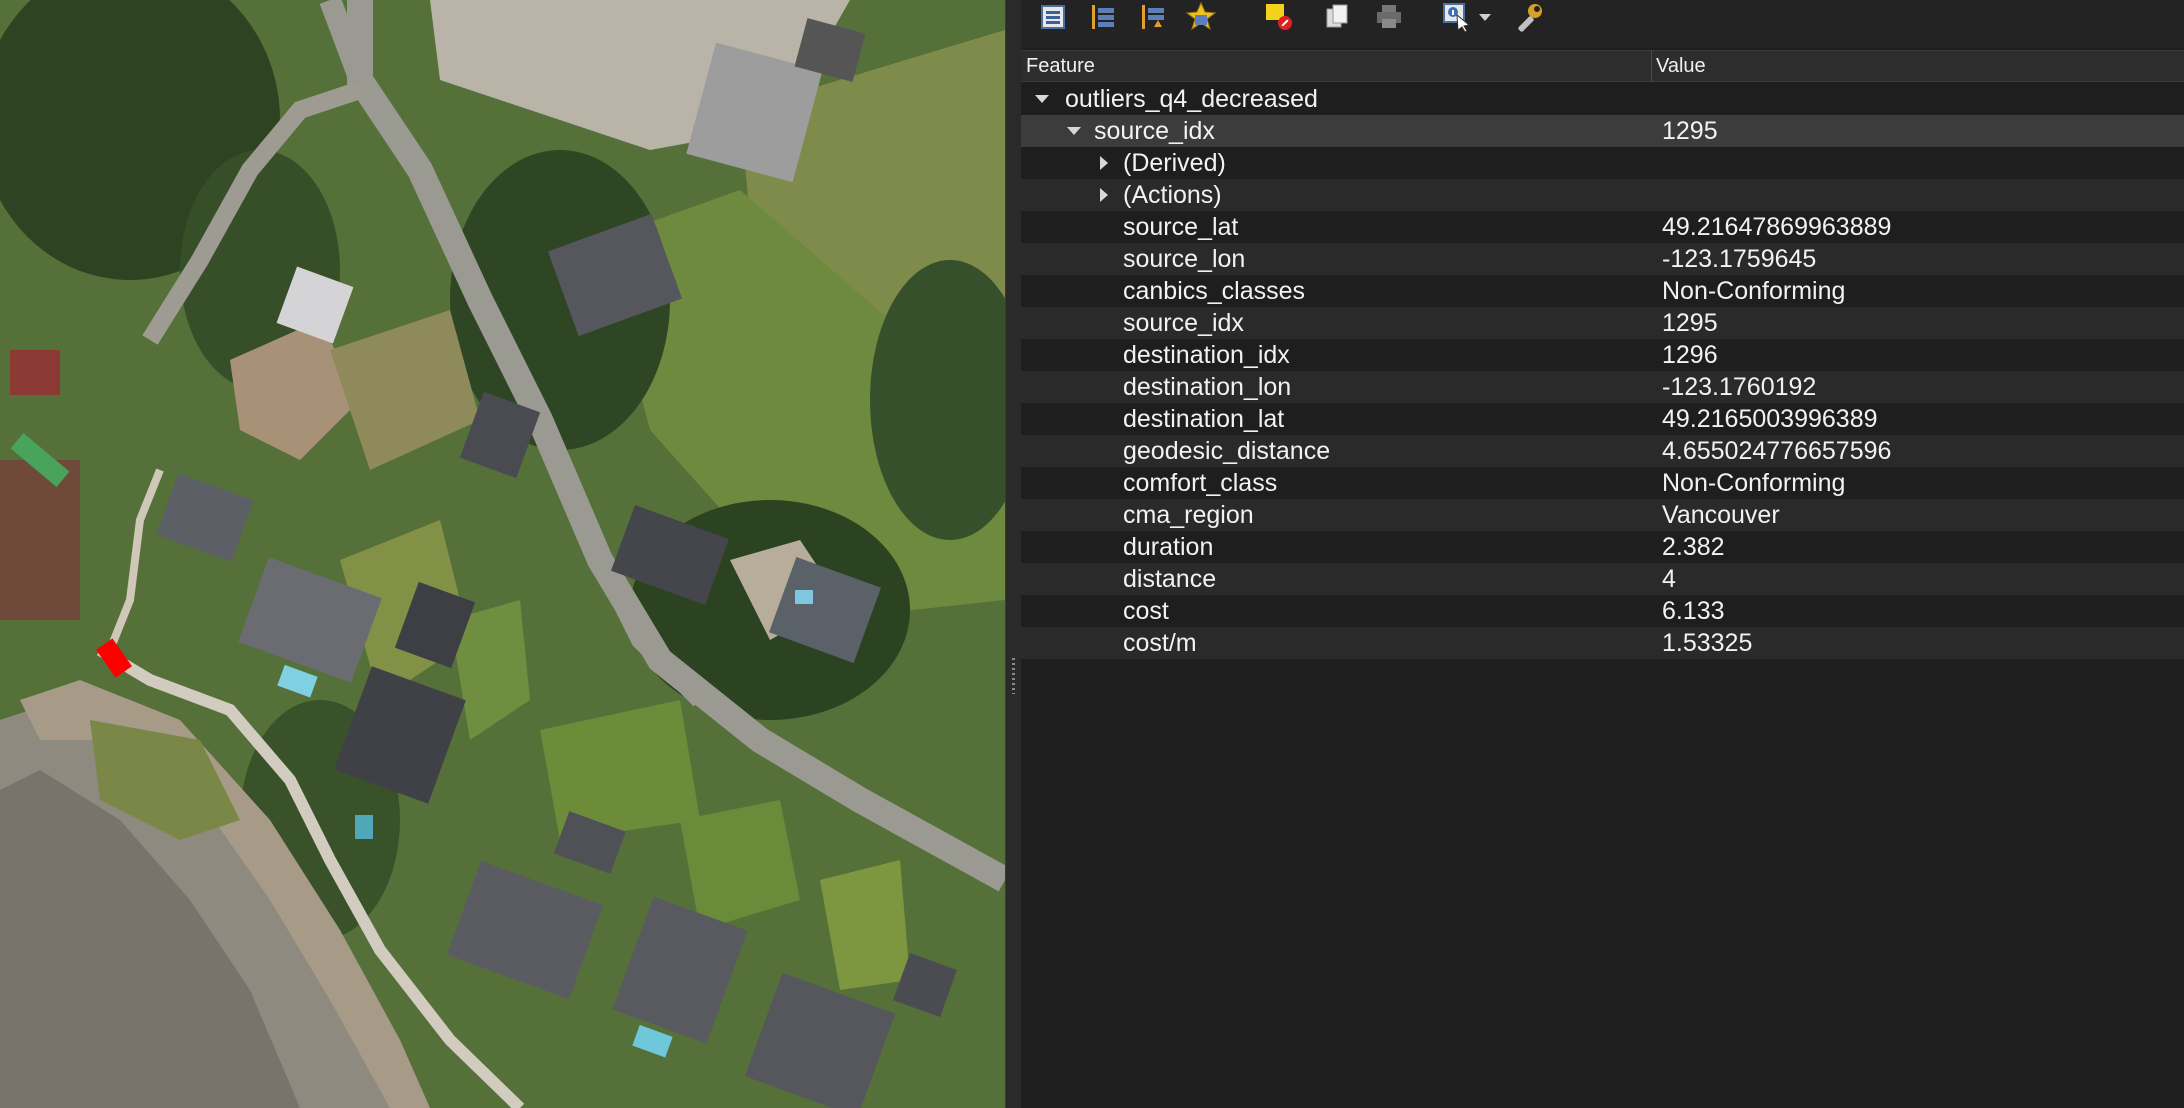  What do you see at coordinates (1693, 611) in the screenshot?
I see `attribute-value: 6.133` at bounding box center [1693, 611].